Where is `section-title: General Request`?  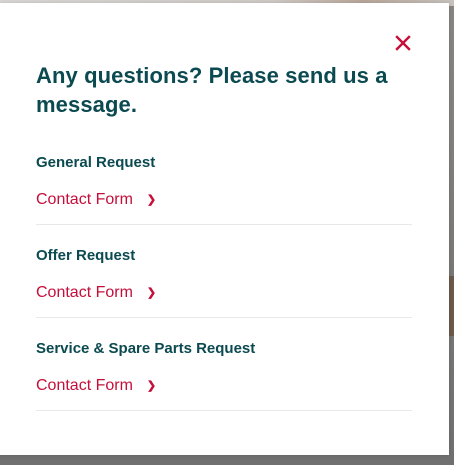 section-title: General Request is located at coordinates (96, 162).